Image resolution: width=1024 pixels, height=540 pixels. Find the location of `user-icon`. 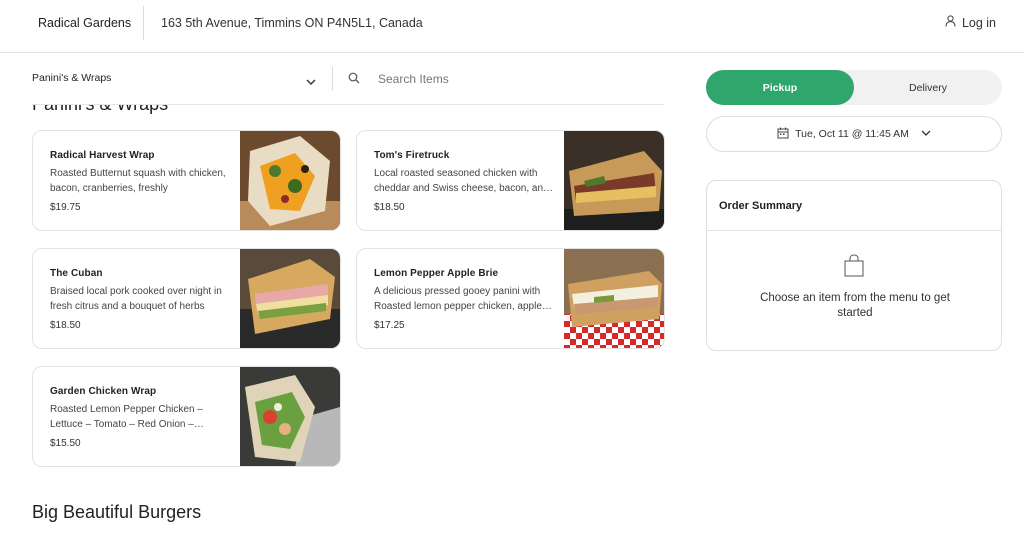

user-icon is located at coordinates (950, 22).